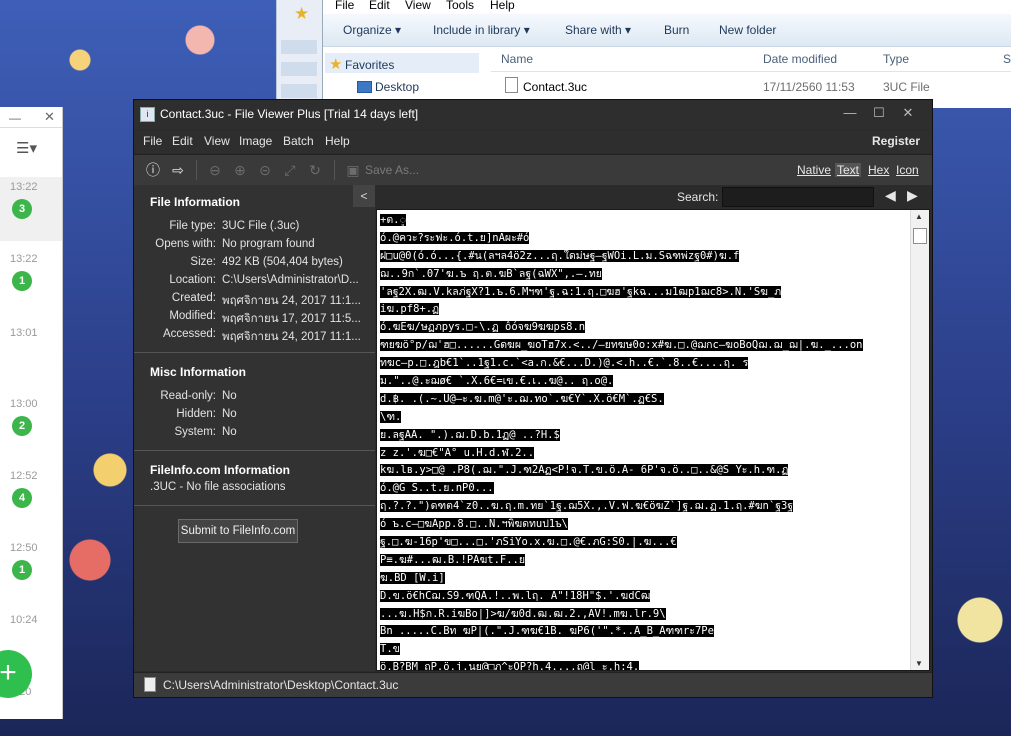  What do you see at coordinates (261, 226) in the screenshot?
I see `file-type-value: 3UC File (.3uc)` at bounding box center [261, 226].